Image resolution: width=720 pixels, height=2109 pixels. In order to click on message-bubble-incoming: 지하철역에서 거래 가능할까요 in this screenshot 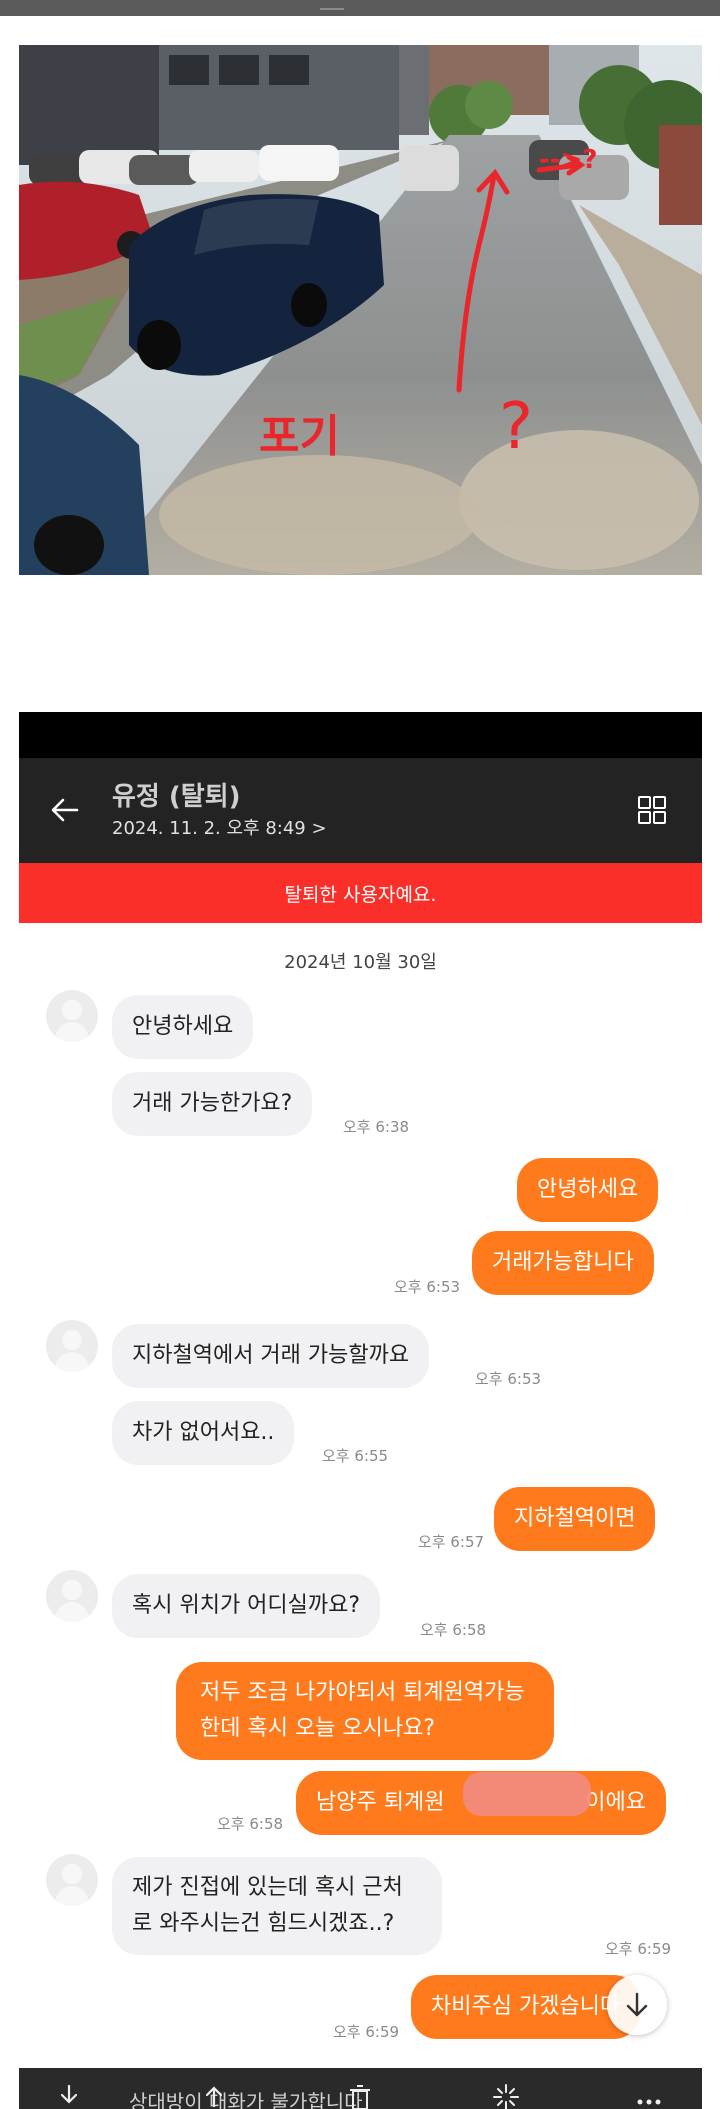, I will do `click(271, 1356)`.